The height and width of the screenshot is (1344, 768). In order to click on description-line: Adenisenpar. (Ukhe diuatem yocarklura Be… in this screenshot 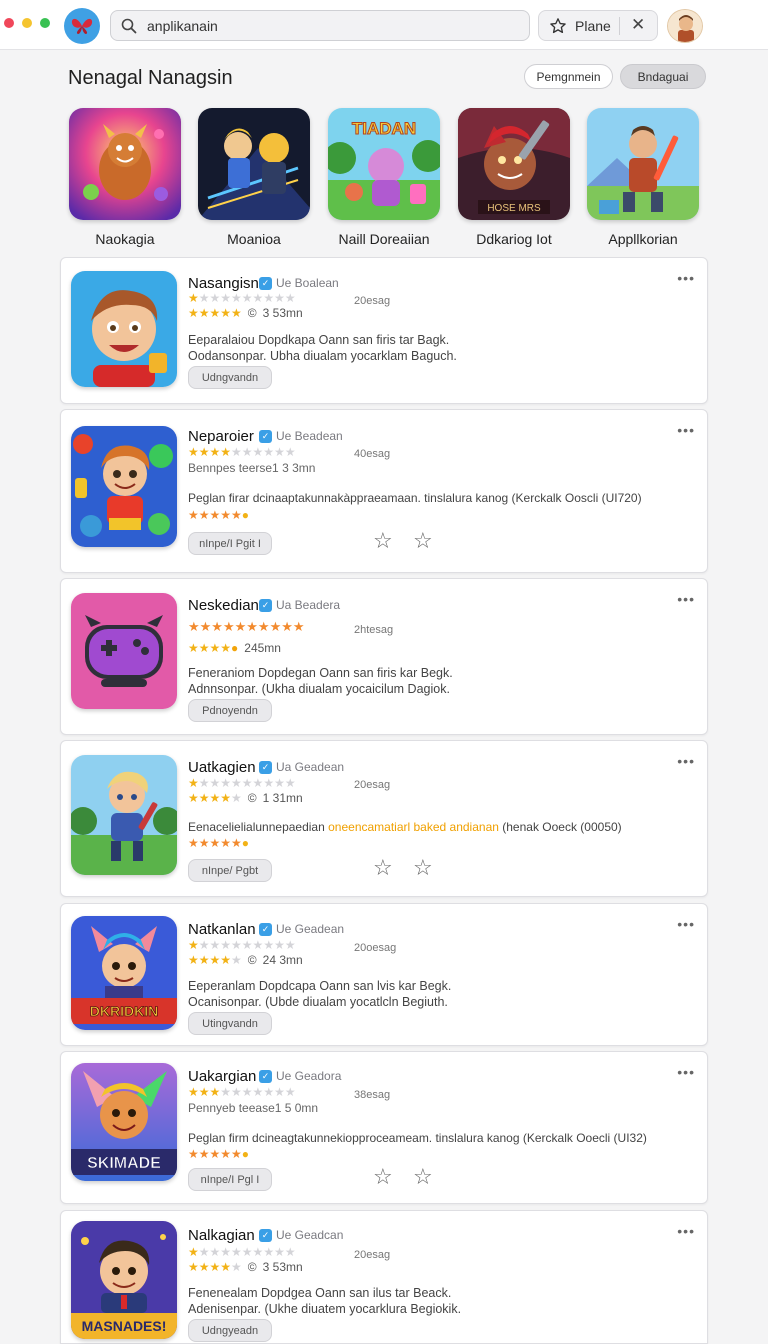, I will do `click(325, 1309)`.